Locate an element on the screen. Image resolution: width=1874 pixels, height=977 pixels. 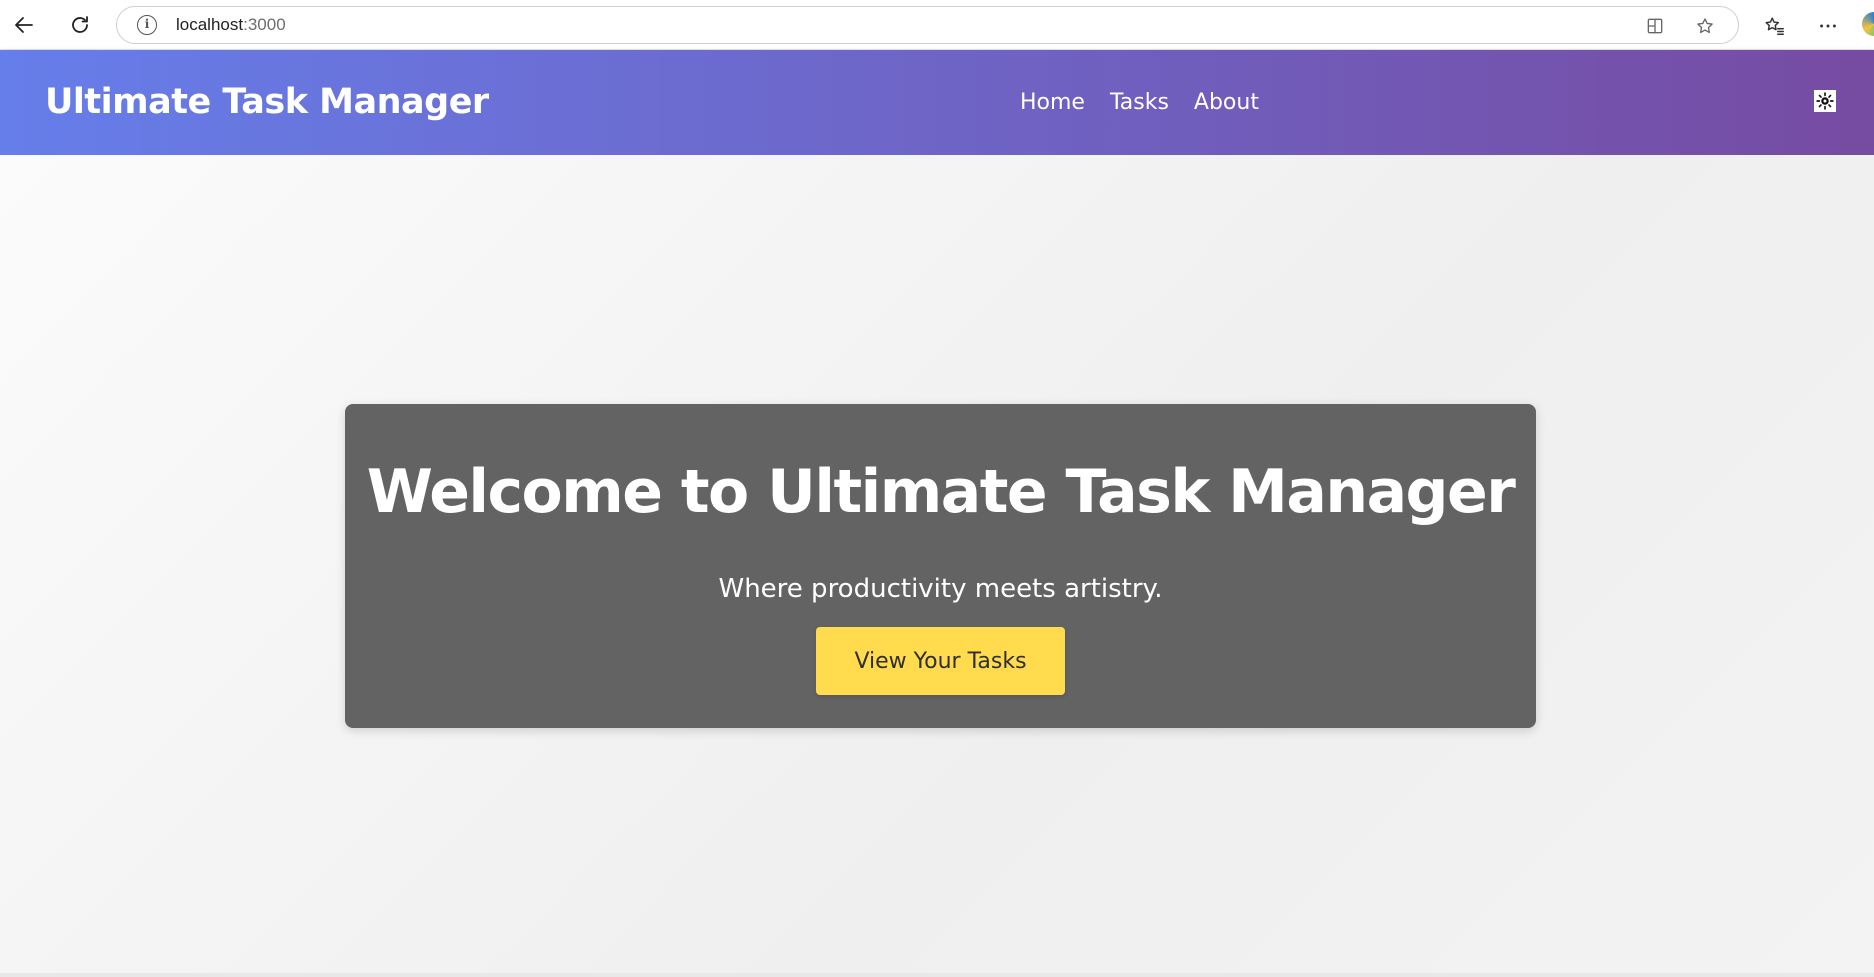
star-icon is located at coordinates (1705, 26).